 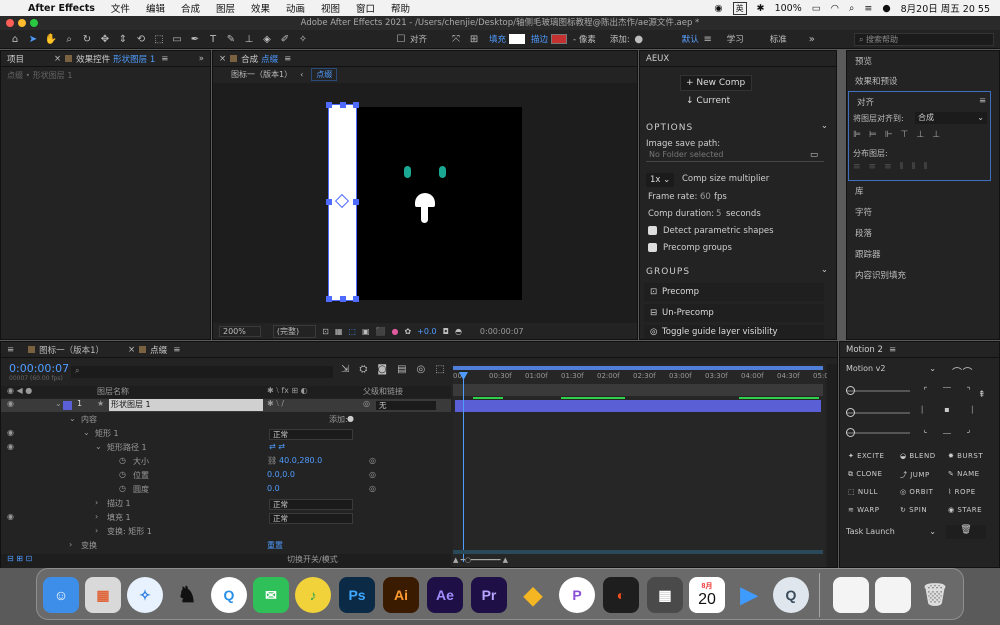 What do you see at coordinates (225, 8) in the screenshot?
I see `menu-layer: 图层` at bounding box center [225, 8].